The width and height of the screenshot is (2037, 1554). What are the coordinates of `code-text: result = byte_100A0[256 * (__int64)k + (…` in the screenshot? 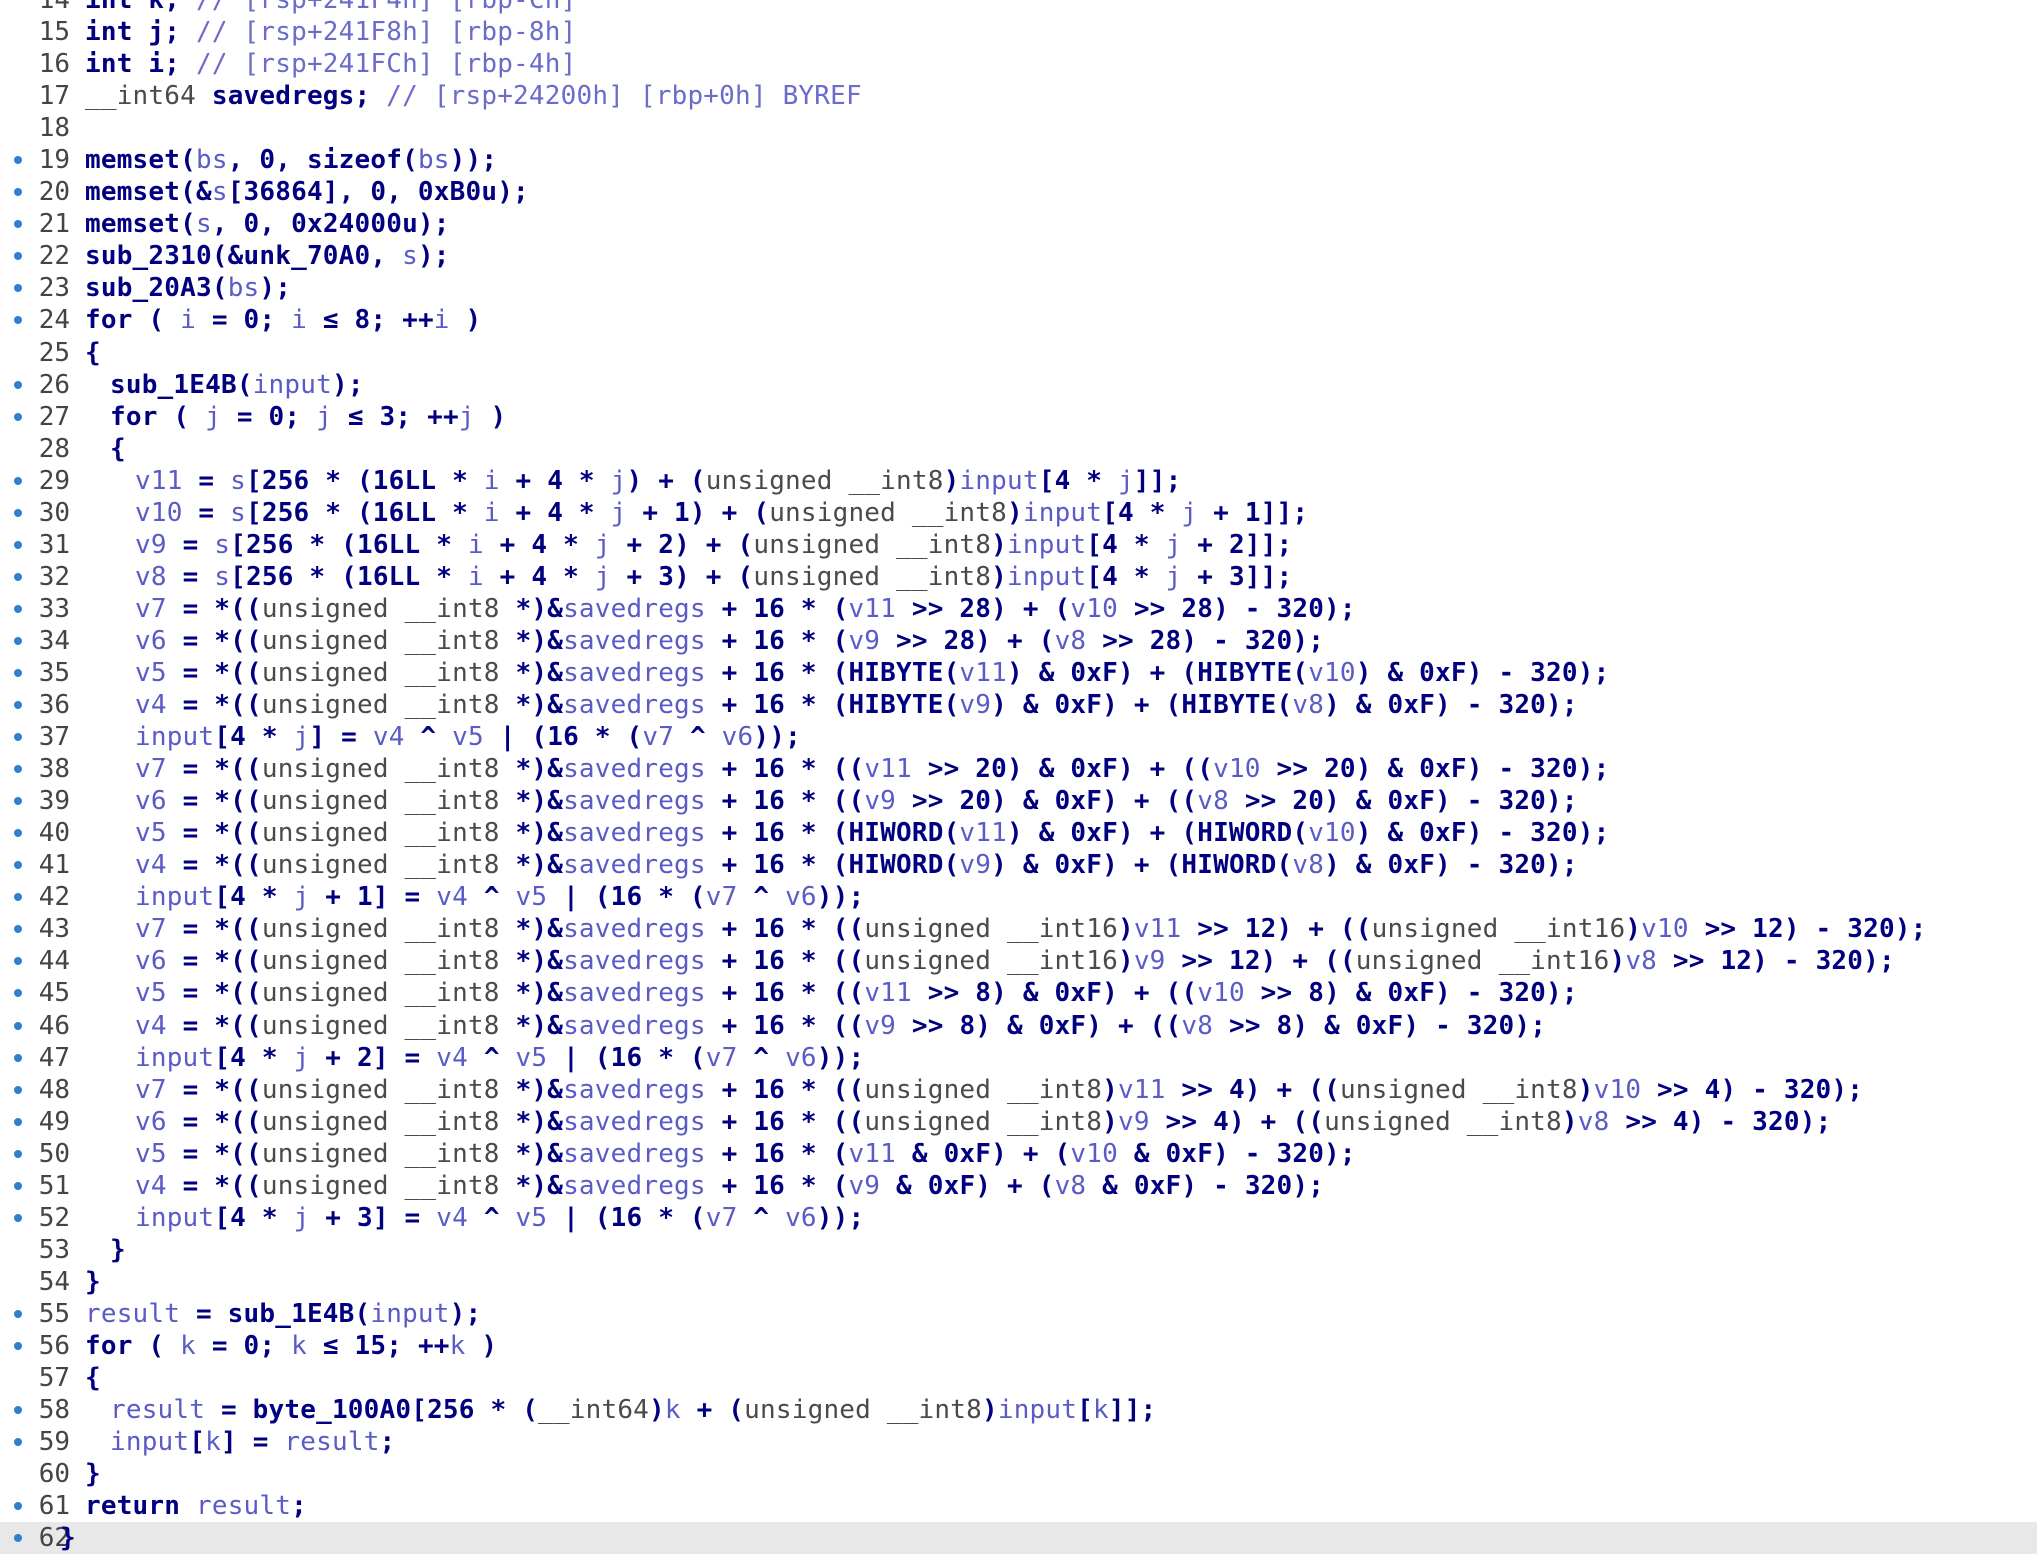 It's located at (633, 1410).